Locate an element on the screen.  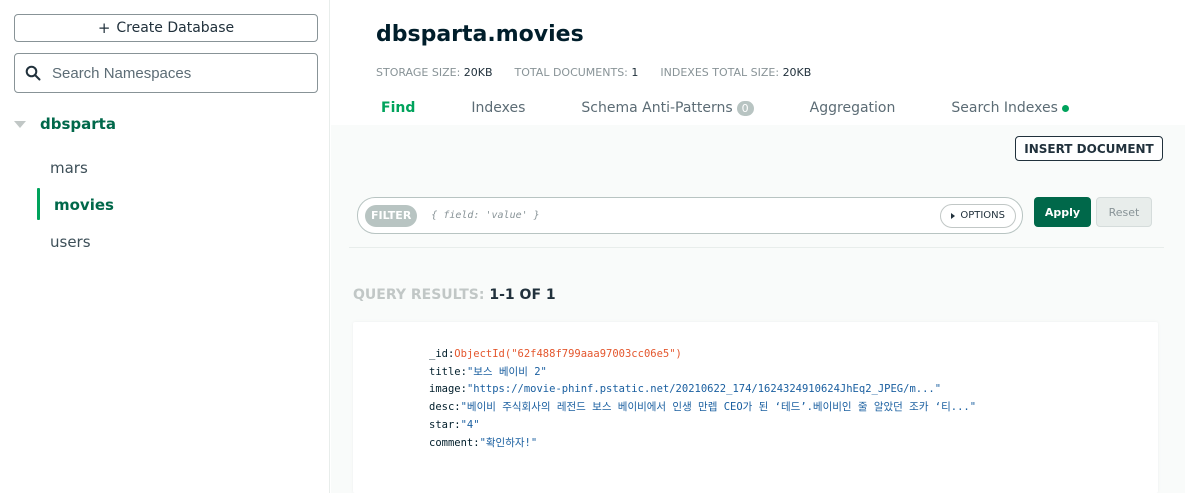
field-value: "4" is located at coordinates (470, 425).